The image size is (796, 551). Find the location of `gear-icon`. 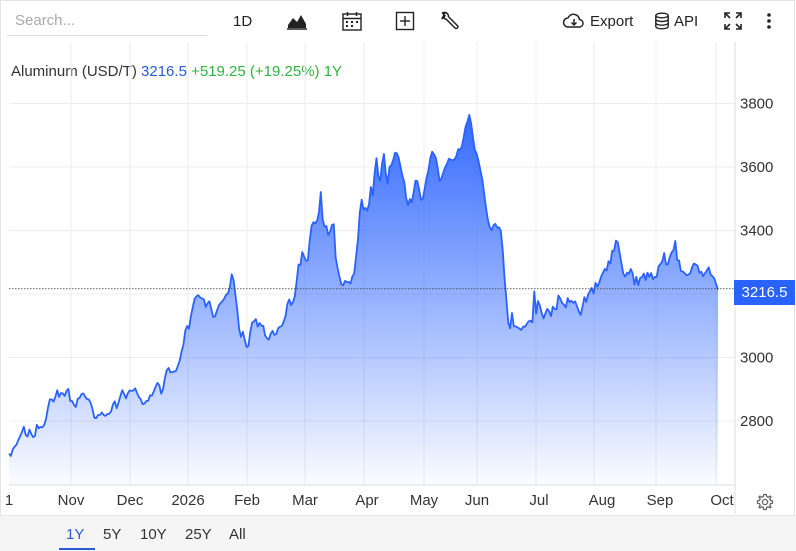

gear-icon is located at coordinates (765, 502).